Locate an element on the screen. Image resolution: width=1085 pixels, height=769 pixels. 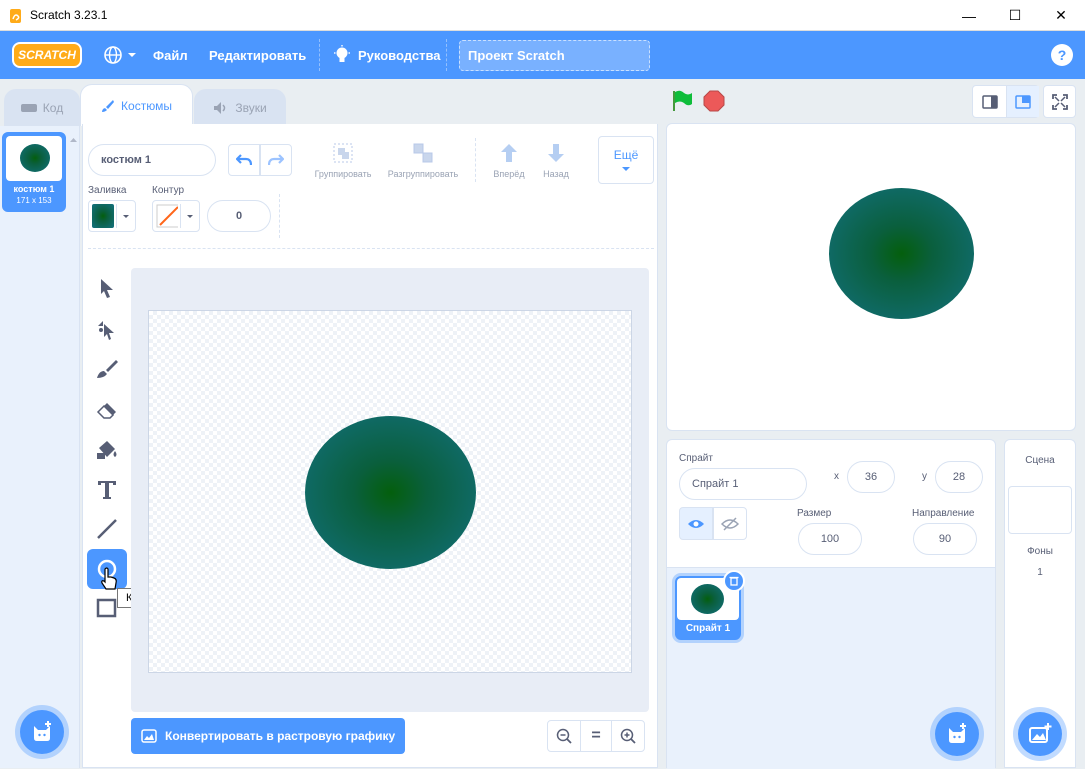
group-button: Группировать is located at coordinates (343, 162).